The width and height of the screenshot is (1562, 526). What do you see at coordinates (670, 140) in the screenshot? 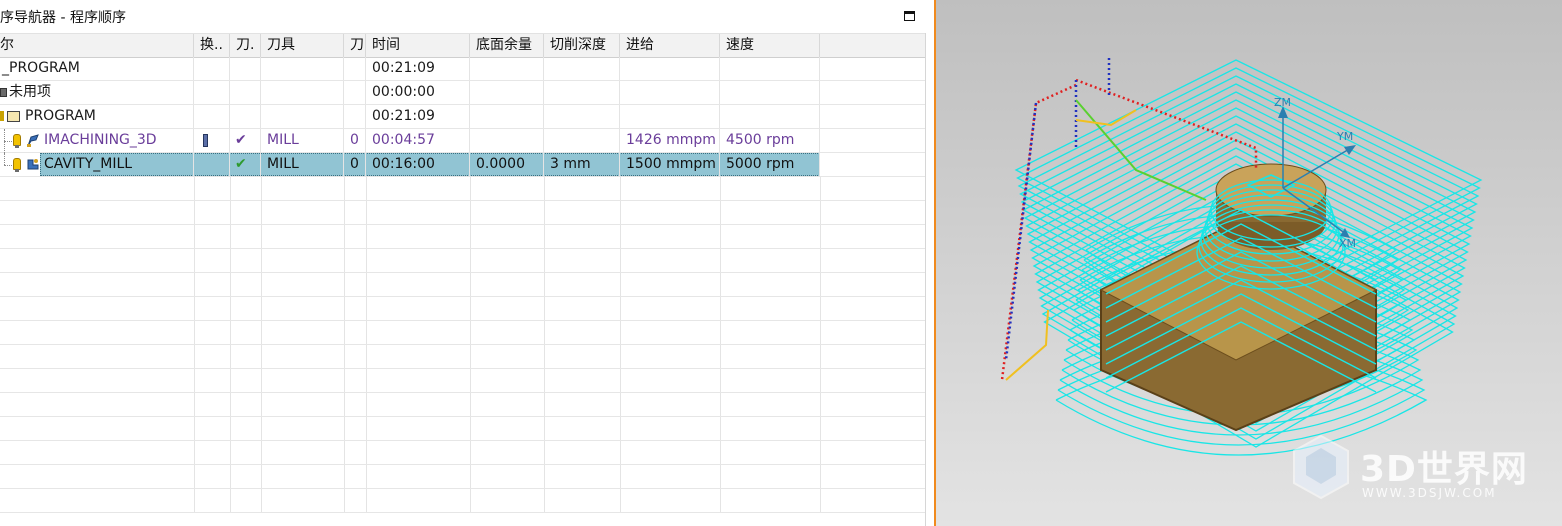
I see `cell-feed: 1426 mmpm` at bounding box center [670, 140].